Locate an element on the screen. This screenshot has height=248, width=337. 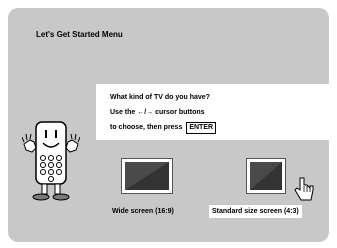
menu-title: Let's Get Started Menu is located at coordinates (79, 34).